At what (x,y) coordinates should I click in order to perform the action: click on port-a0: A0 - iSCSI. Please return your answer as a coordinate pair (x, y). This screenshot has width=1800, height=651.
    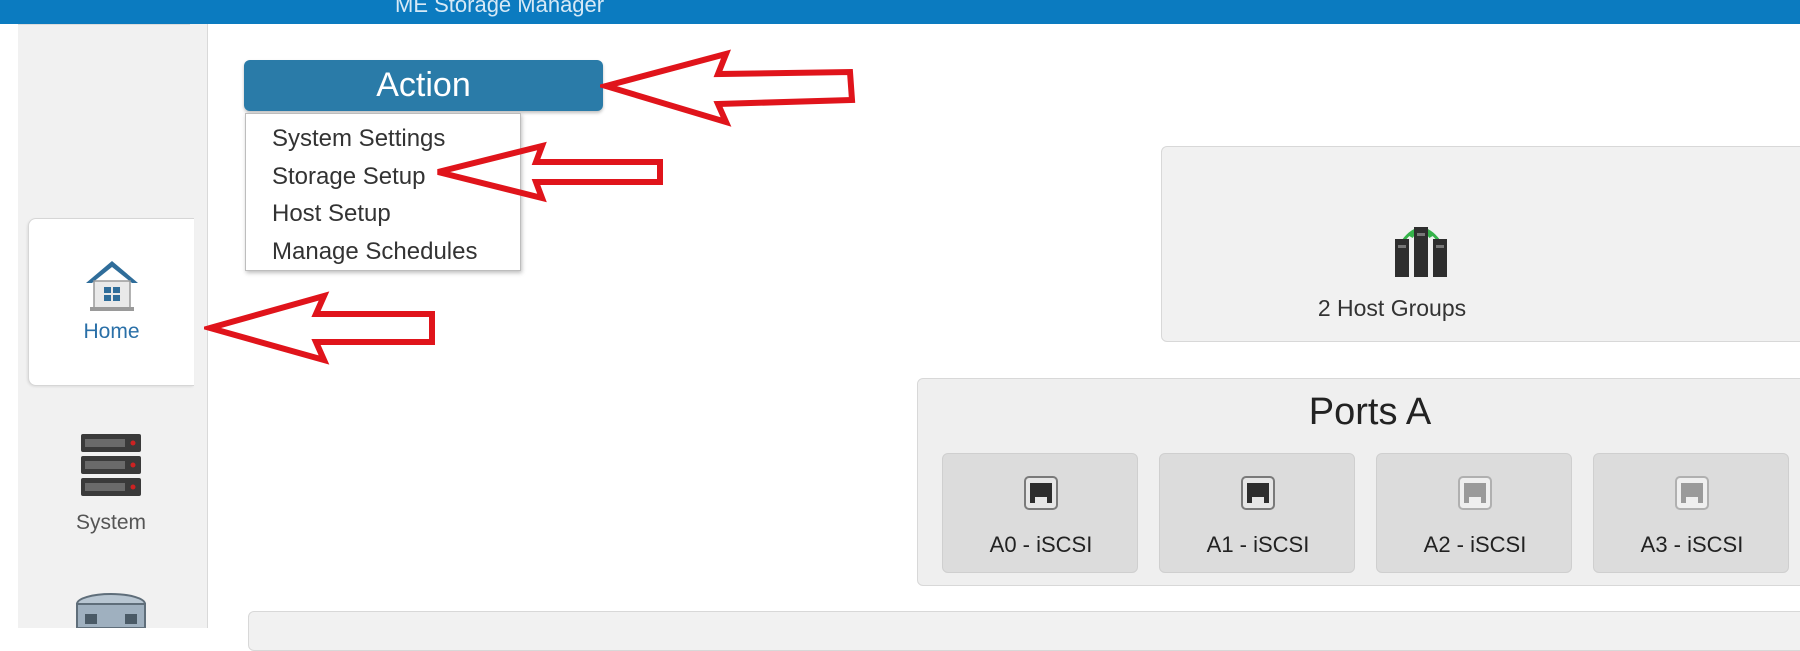
    Looking at the image, I should click on (1040, 513).